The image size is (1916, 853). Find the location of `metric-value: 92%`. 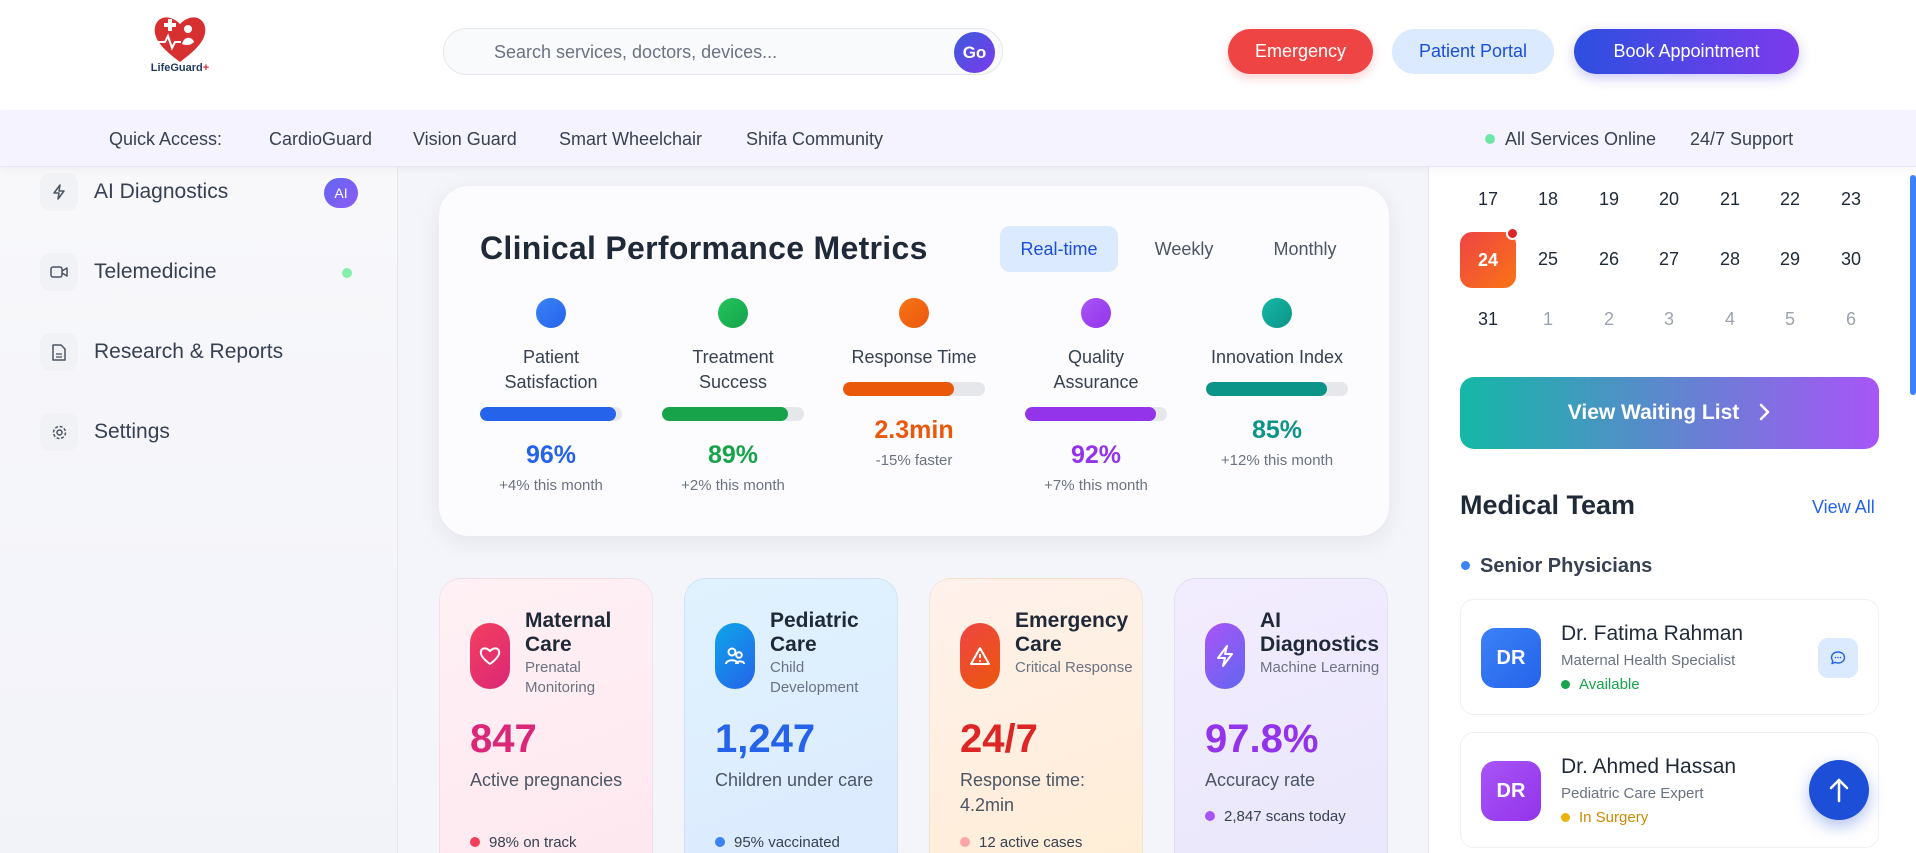

metric-value: 92% is located at coordinates (1096, 455).